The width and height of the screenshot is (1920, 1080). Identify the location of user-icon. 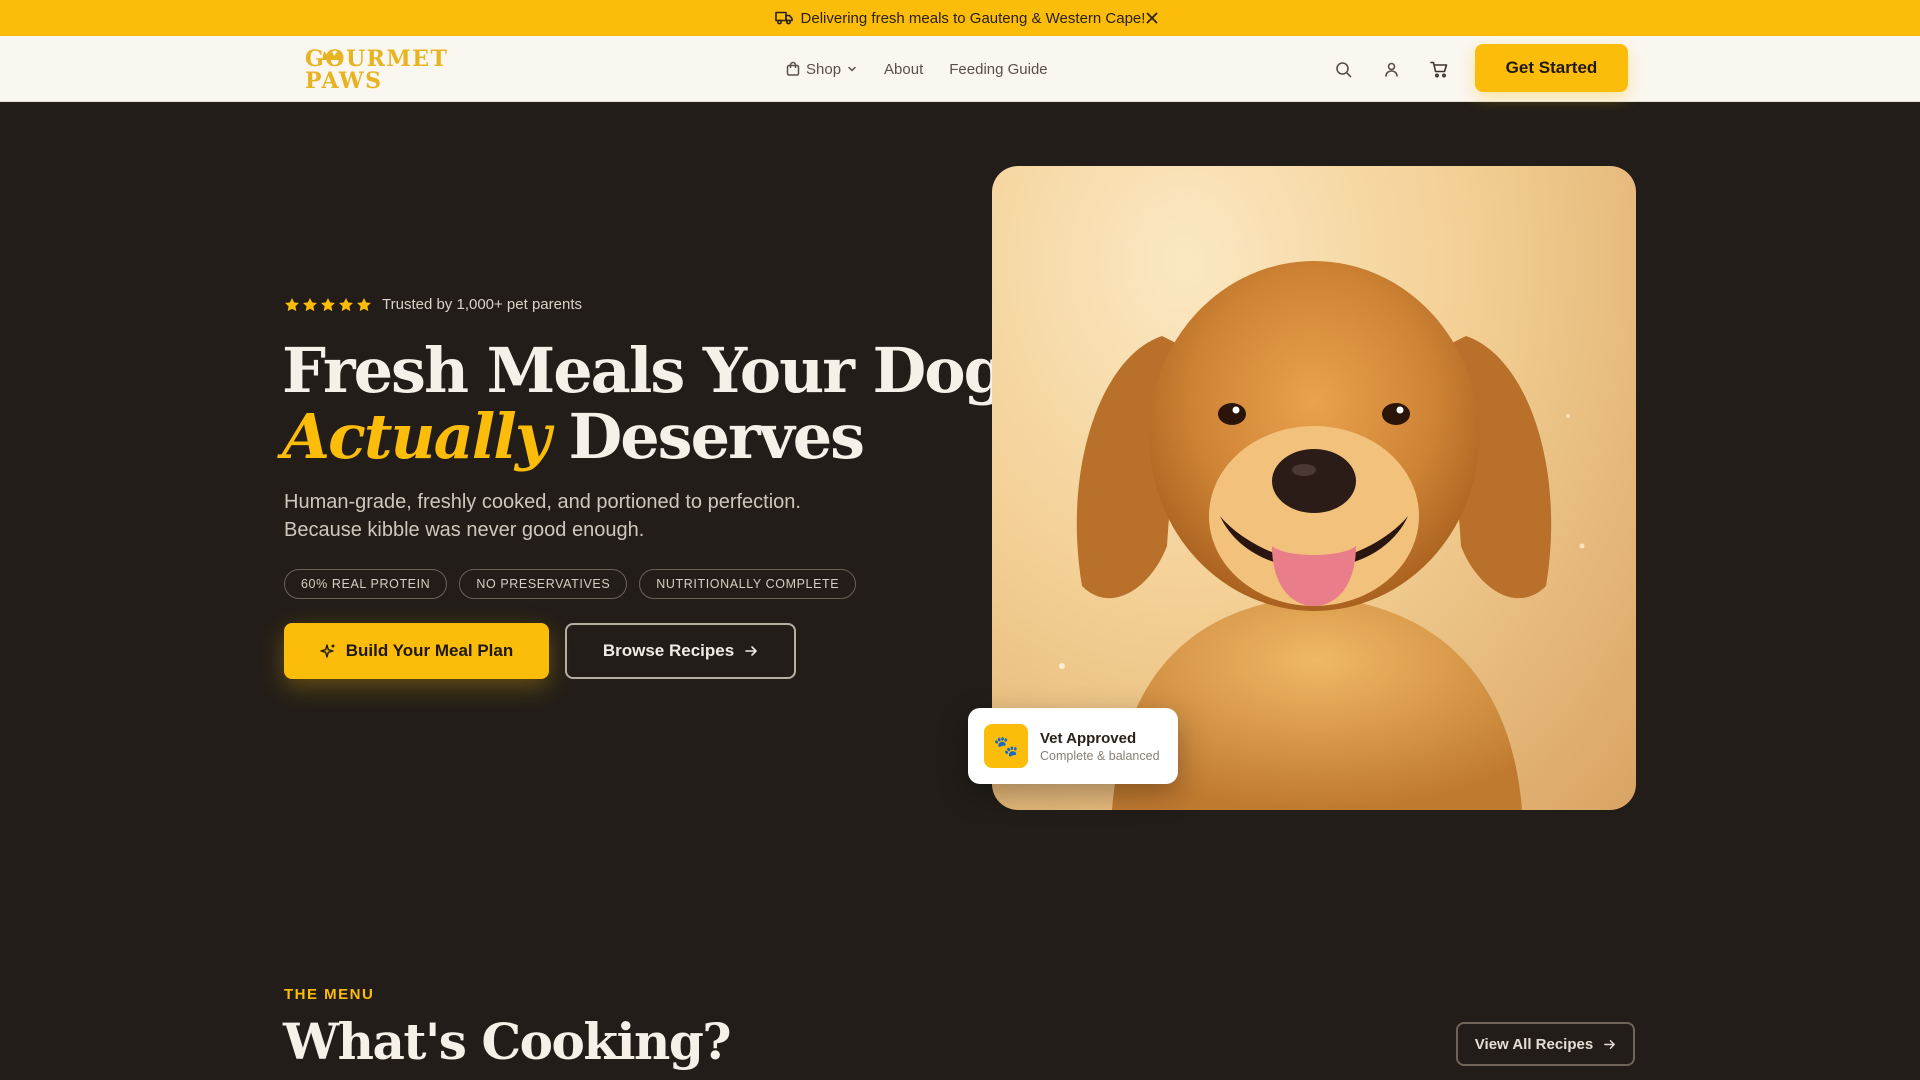
(1391, 69).